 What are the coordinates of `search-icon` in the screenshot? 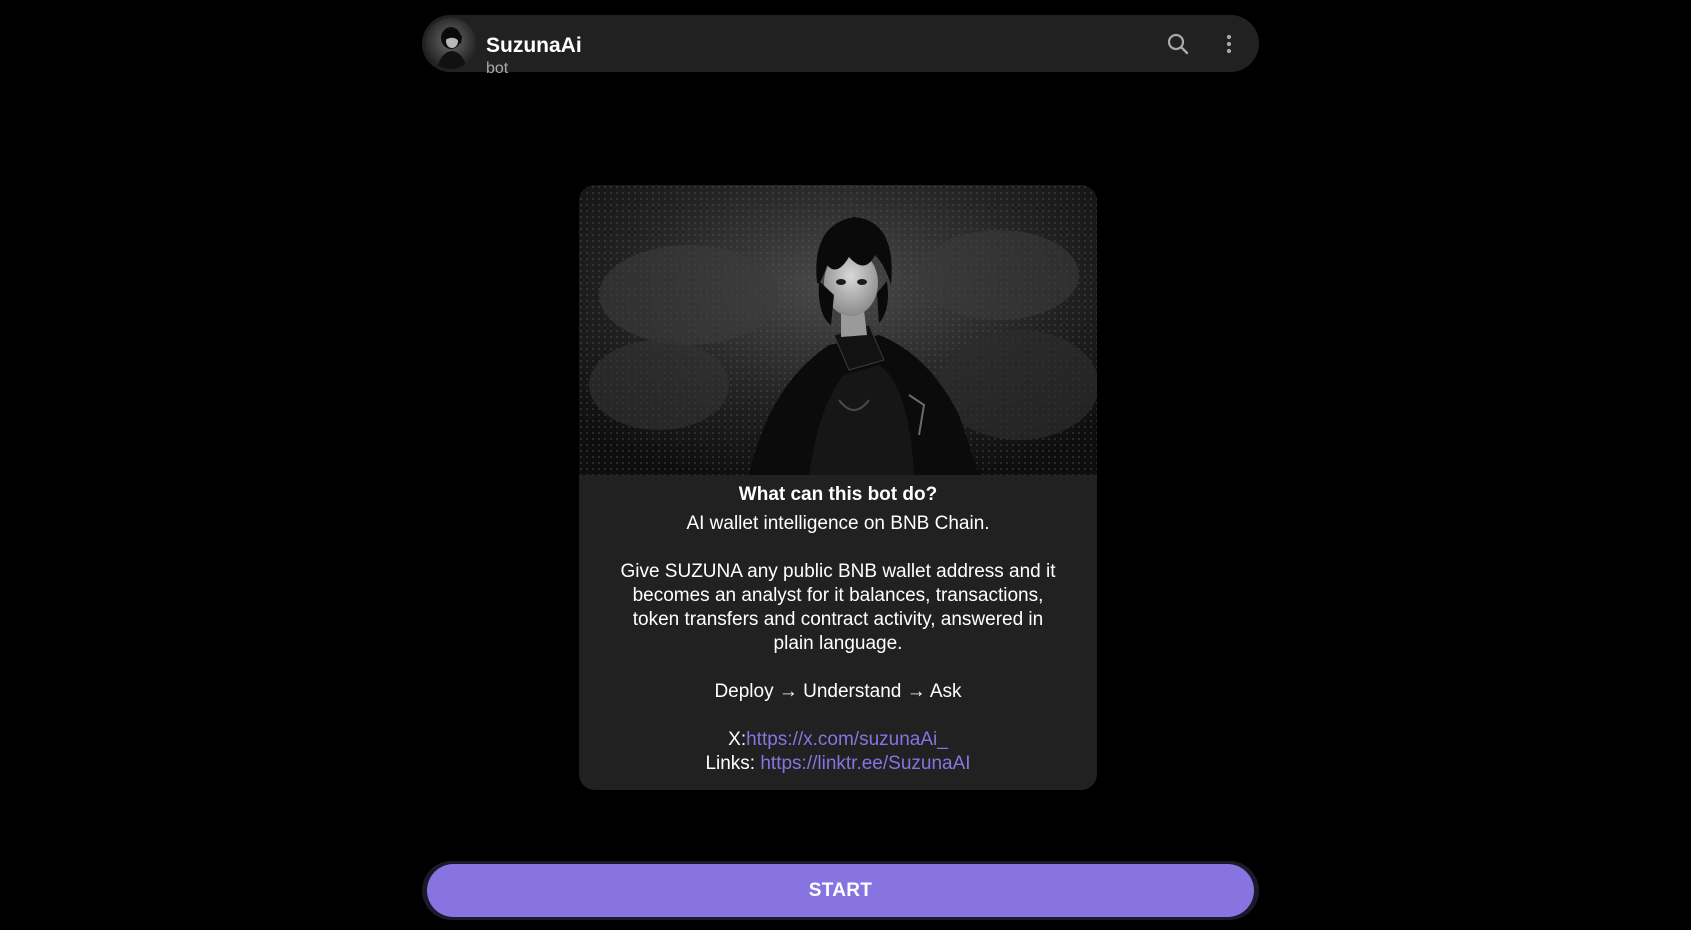 It's located at (1178, 44).